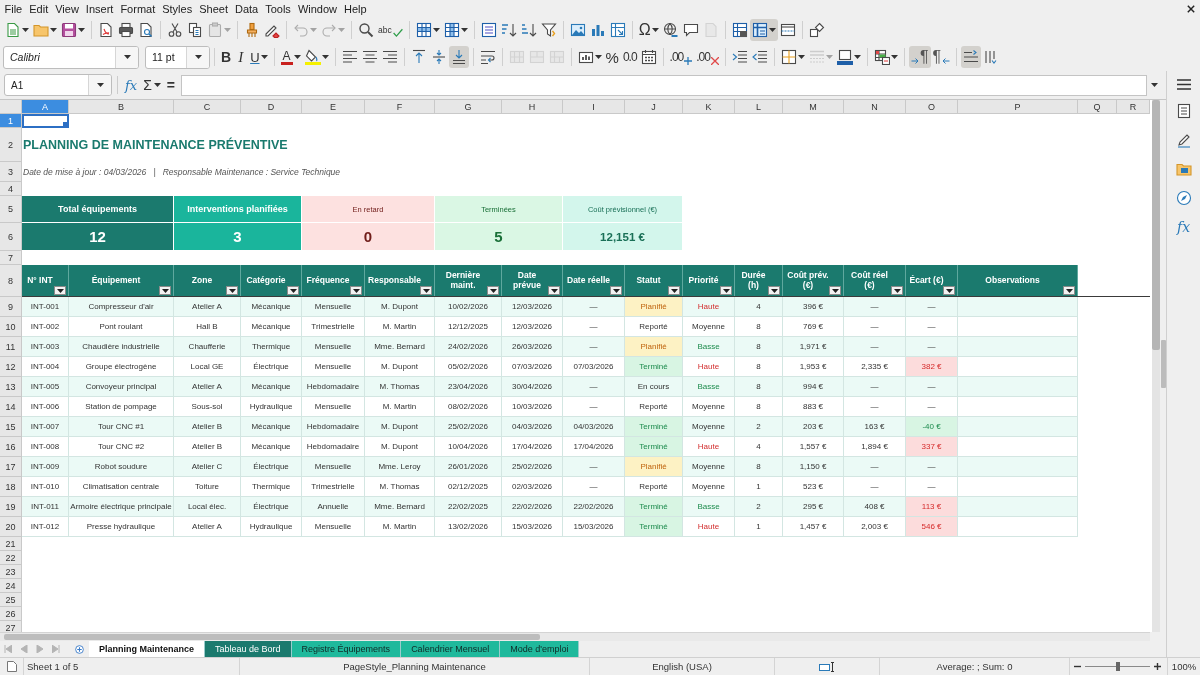 The height and width of the screenshot is (675, 1200). What do you see at coordinates (1077, 666) in the screenshot?
I see `minus-icon` at bounding box center [1077, 666].